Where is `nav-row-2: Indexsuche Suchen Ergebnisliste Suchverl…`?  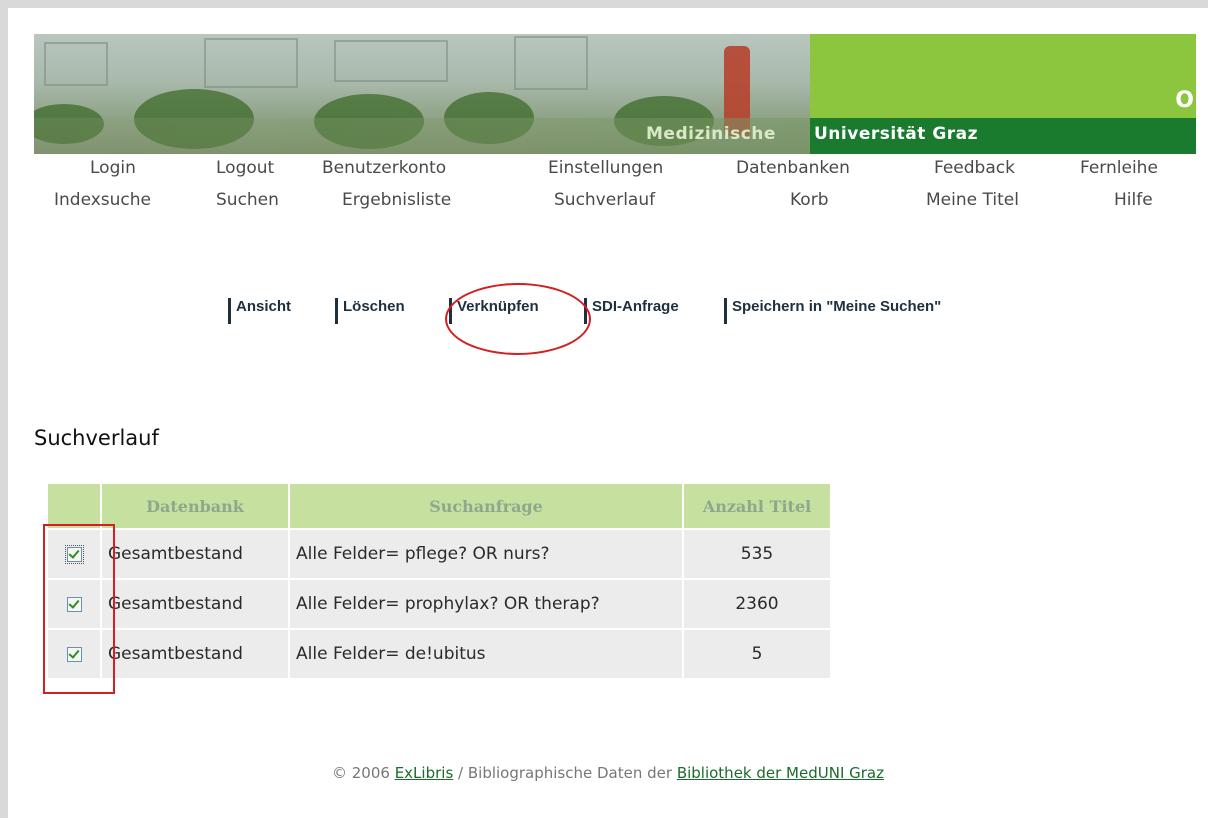 nav-row-2: Indexsuche Suchen Ergebnisliste Suchverl… is located at coordinates (608, 203).